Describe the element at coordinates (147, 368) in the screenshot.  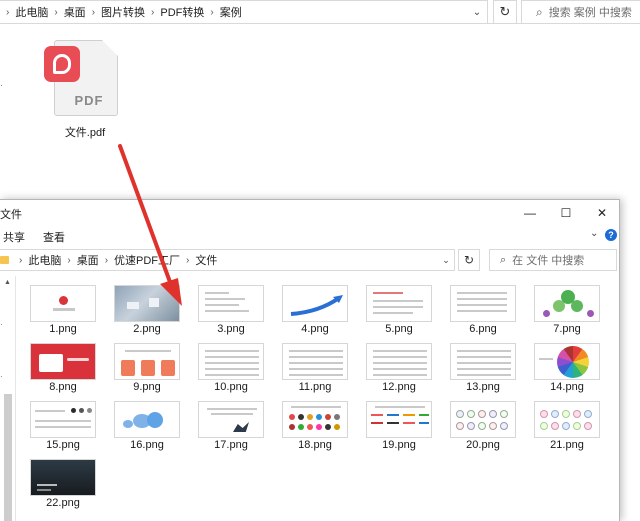
I see `file-item: 9.png` at that location.